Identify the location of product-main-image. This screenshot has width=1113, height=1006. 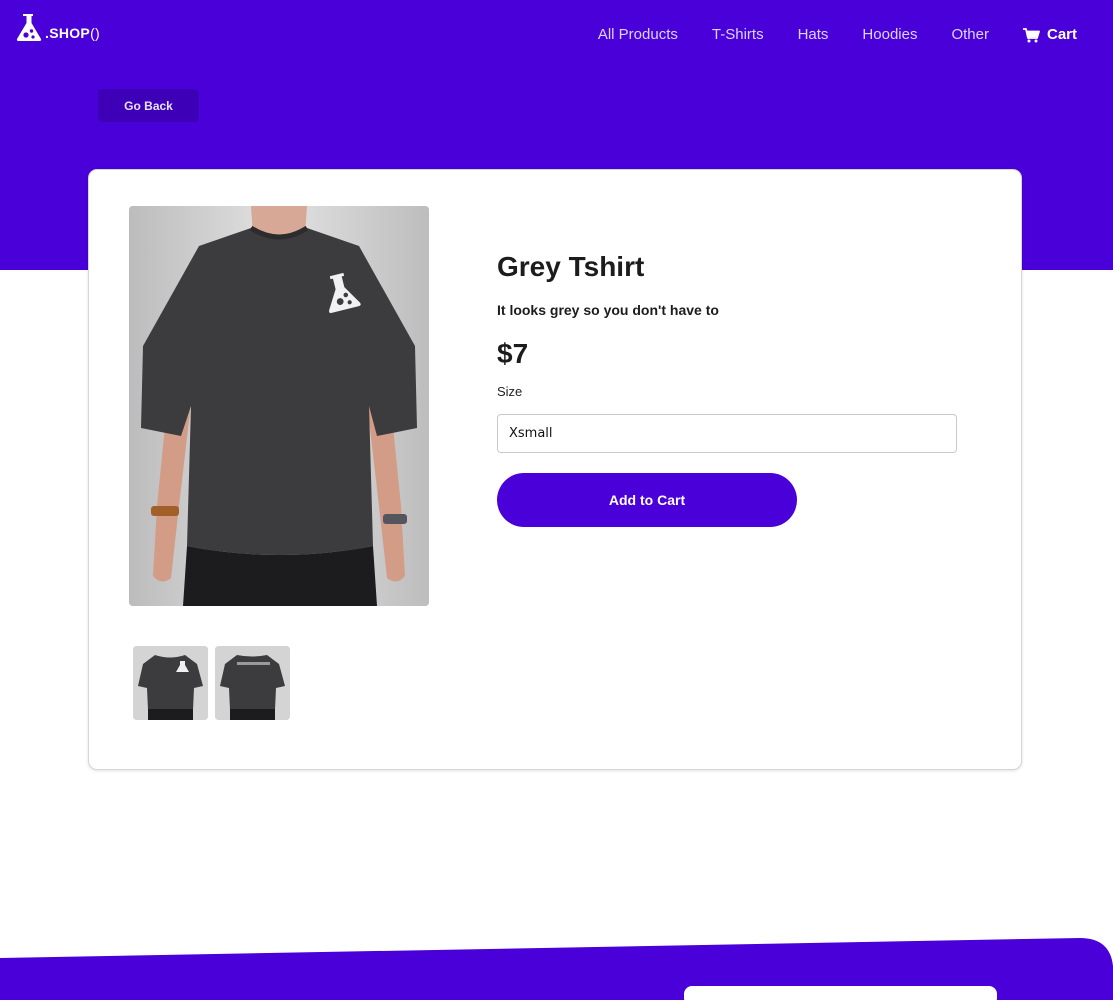
(279, 406).